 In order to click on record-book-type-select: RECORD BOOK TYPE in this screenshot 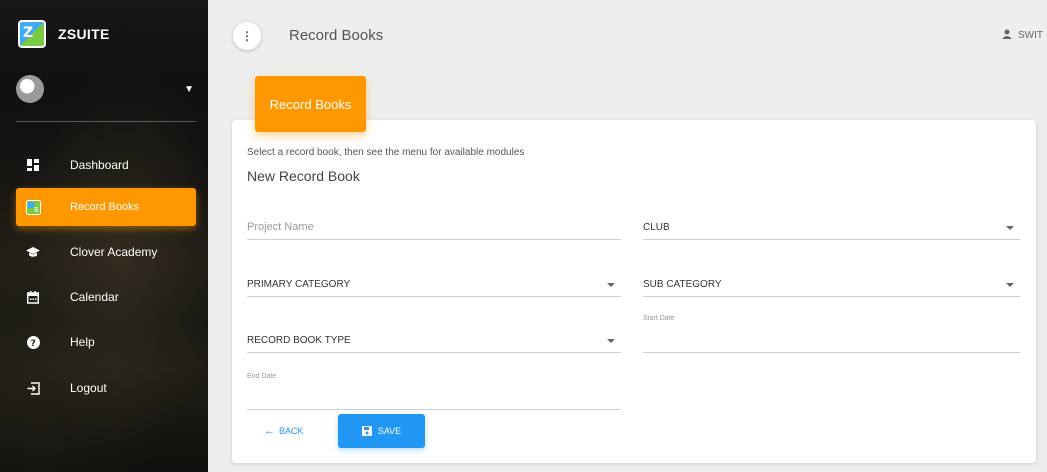, I will do `click(434, 338)`.